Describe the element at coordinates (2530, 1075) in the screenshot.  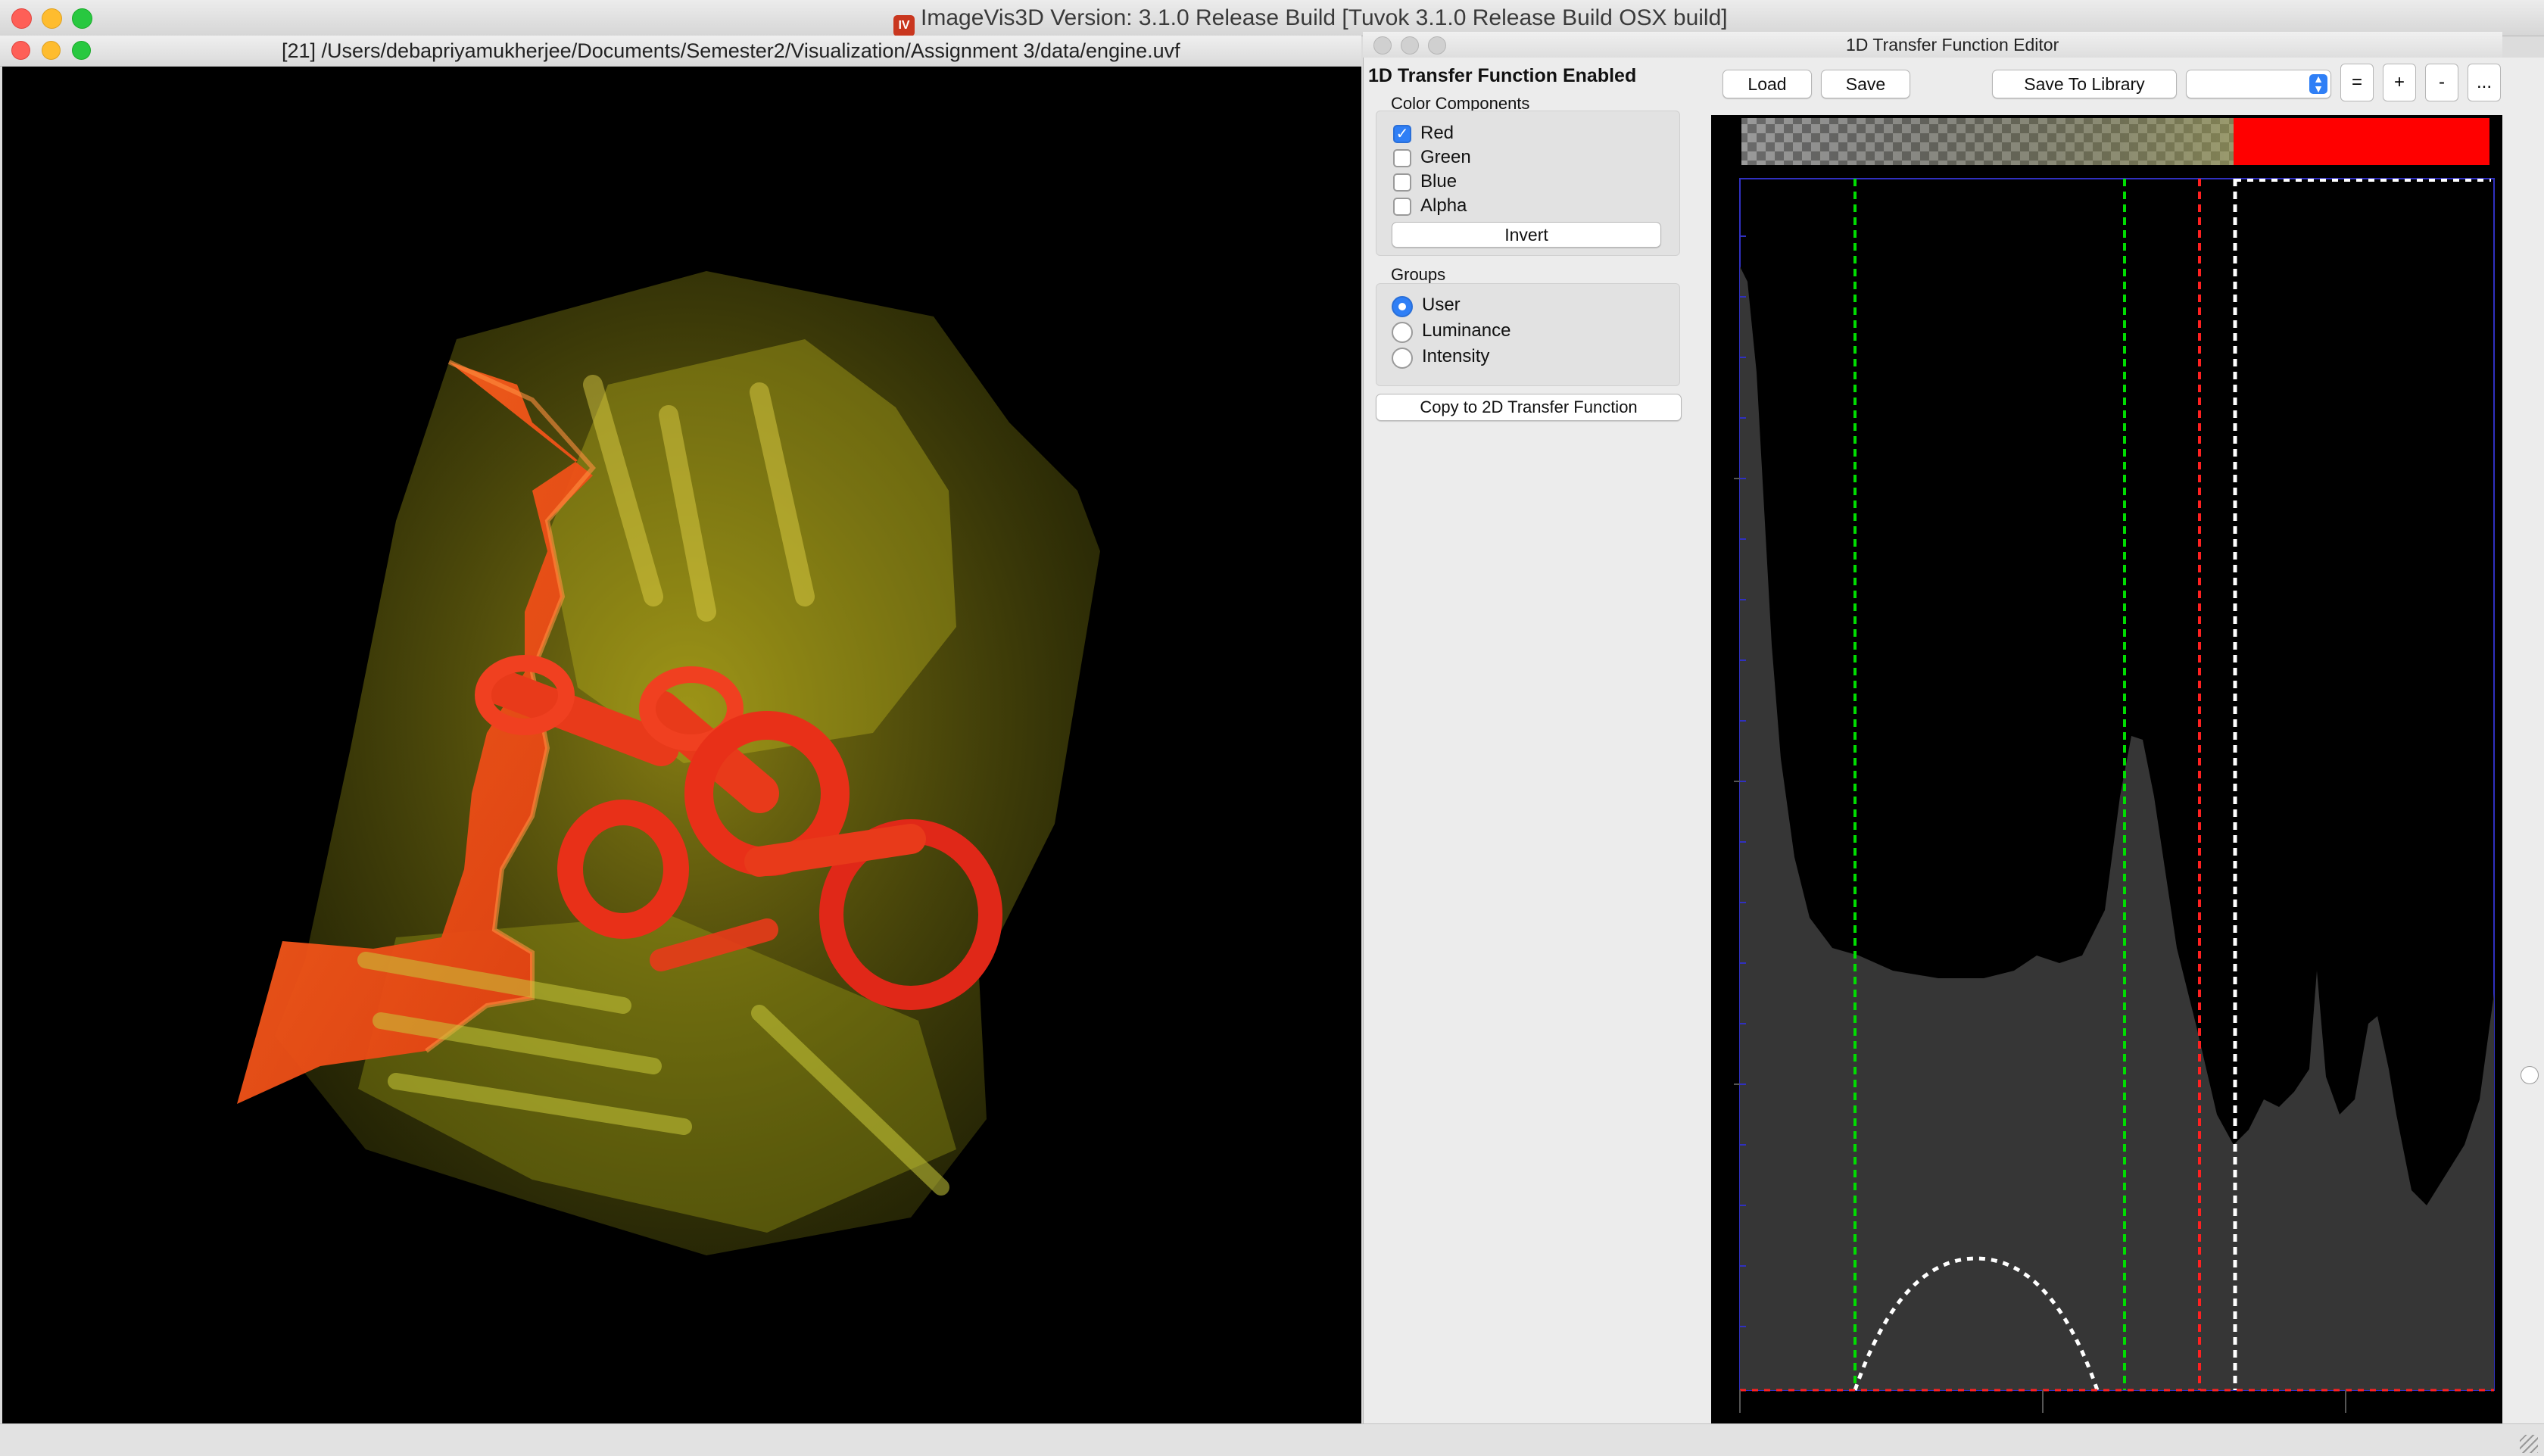
I see `resize-handle-icon` at that location.